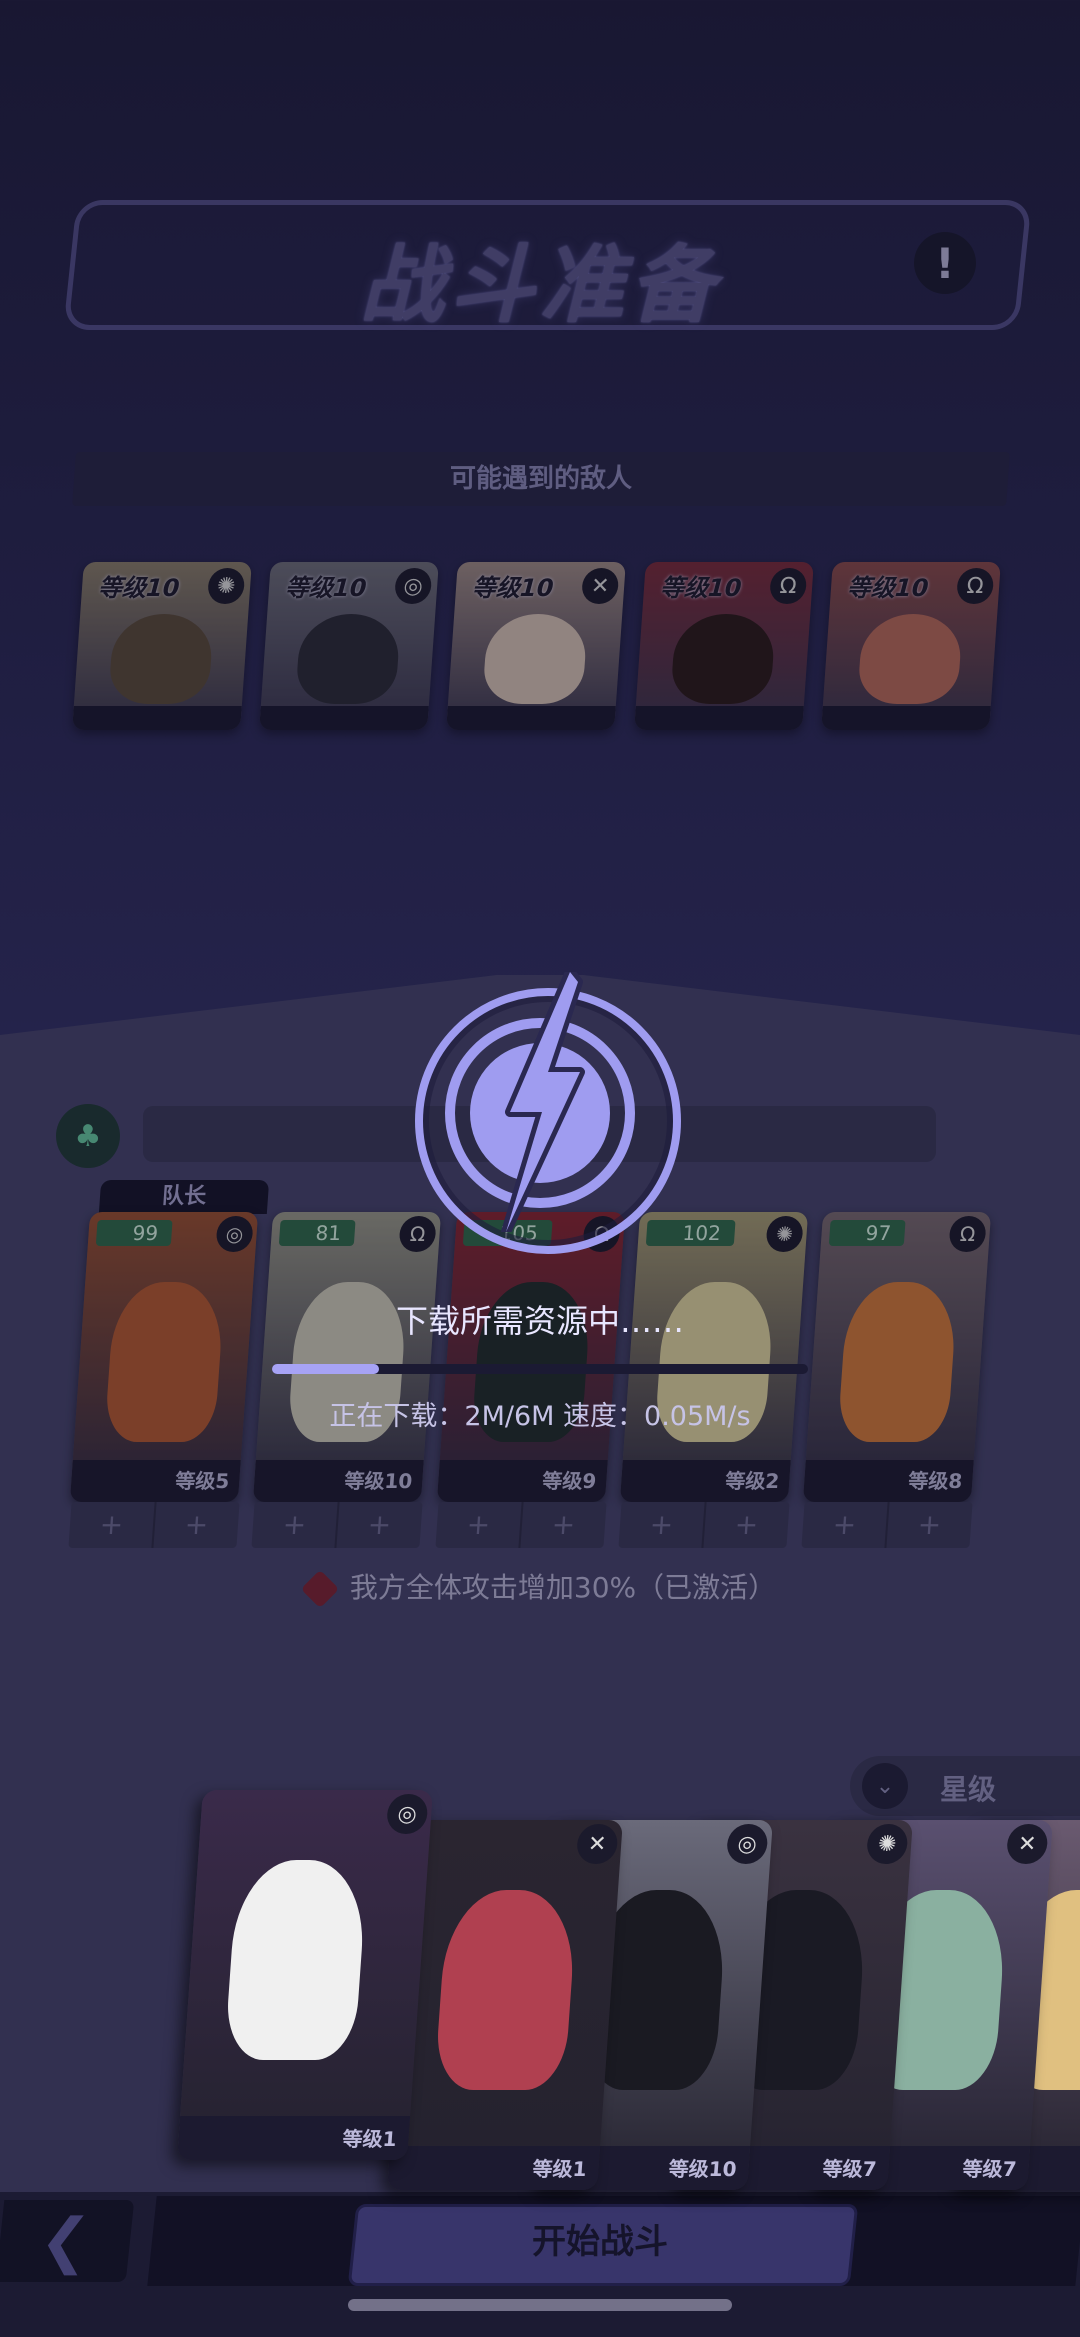  Describe the element at coordinates (887, 1844) in the screenshot. I see `element-icon: ✺` at that location.